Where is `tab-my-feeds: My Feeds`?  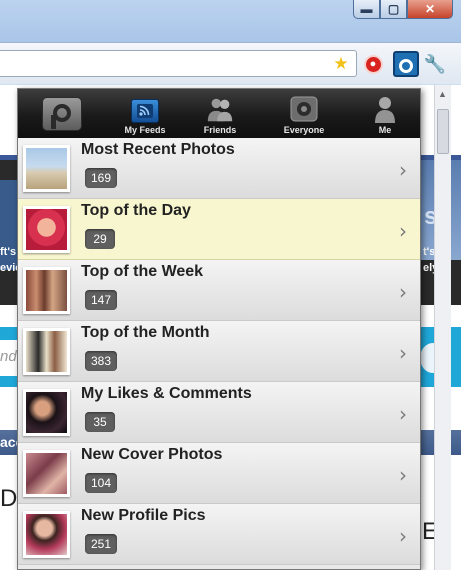
tab-my-feeds: My Feeds is located at coordinates (145, 113).